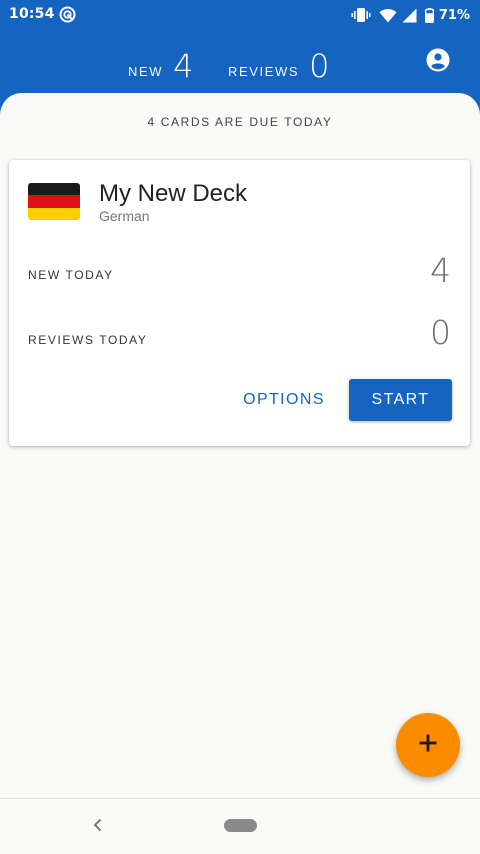 The height and width of the screenshot is (854, 480). Describe the element at coordinates (71, 275) in the screenshot. I see `new-today-label: NEW TODAY` at that location.